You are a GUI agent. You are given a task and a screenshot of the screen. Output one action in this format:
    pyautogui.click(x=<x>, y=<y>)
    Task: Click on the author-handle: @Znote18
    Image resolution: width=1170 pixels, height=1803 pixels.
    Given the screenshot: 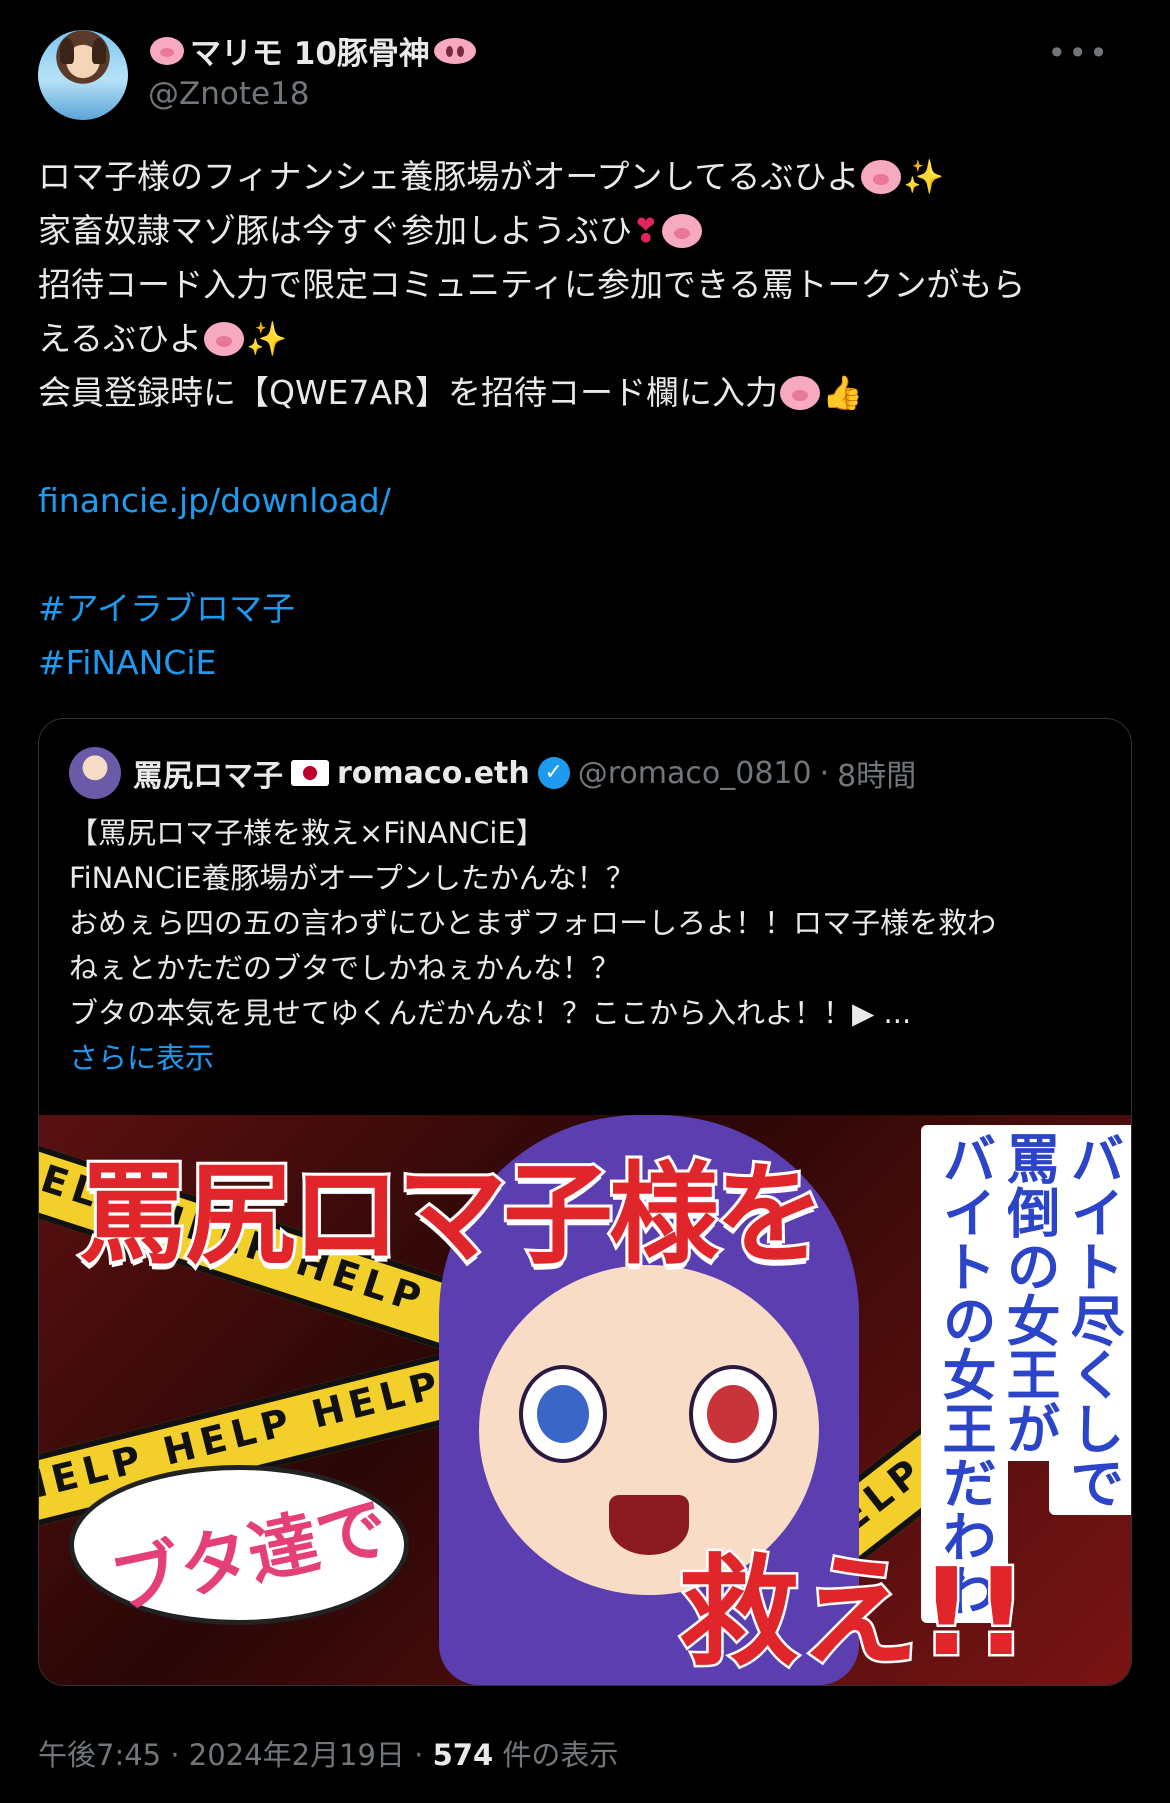 What is the action you would take?
    pyautogui.click(x=229, y=94)
    